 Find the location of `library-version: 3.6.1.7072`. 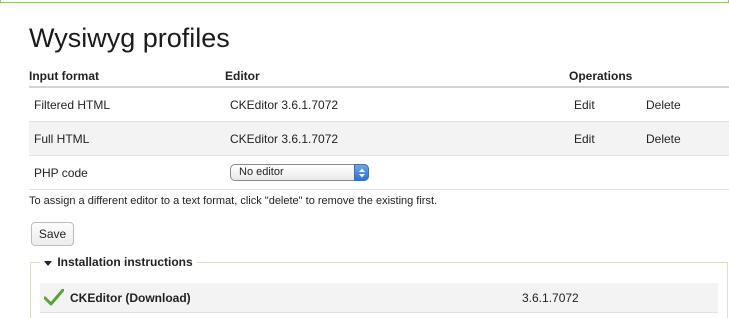

library-version: 3.6.1.7072 is located at coordinates (550, 298).